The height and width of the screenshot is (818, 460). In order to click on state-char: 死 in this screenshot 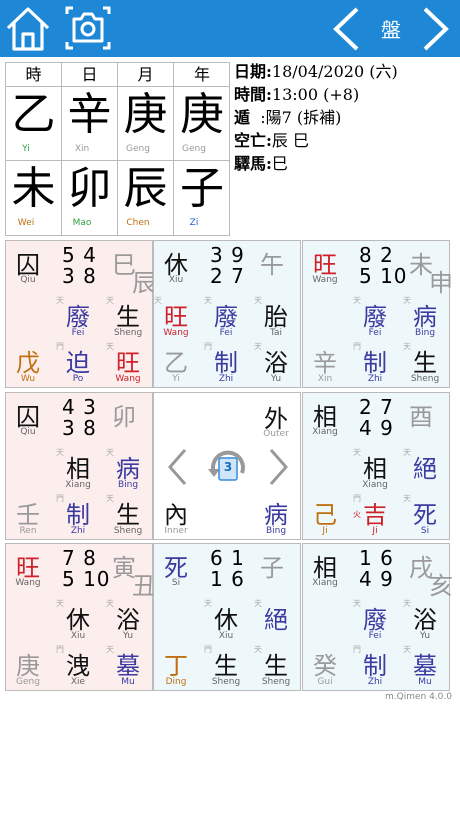, I will do `click(425, 515)`.